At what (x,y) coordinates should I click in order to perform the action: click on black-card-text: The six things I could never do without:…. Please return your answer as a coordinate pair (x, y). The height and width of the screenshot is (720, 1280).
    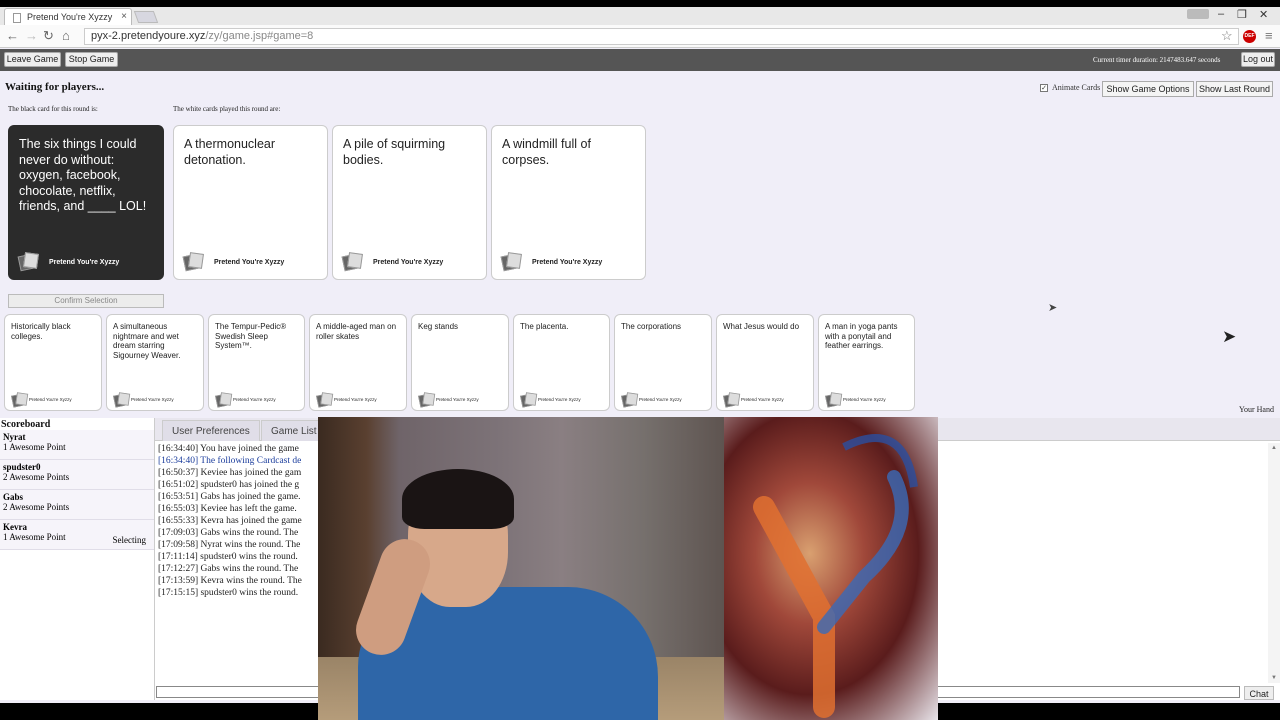
    Looking at the image, I should click on (83, 175).